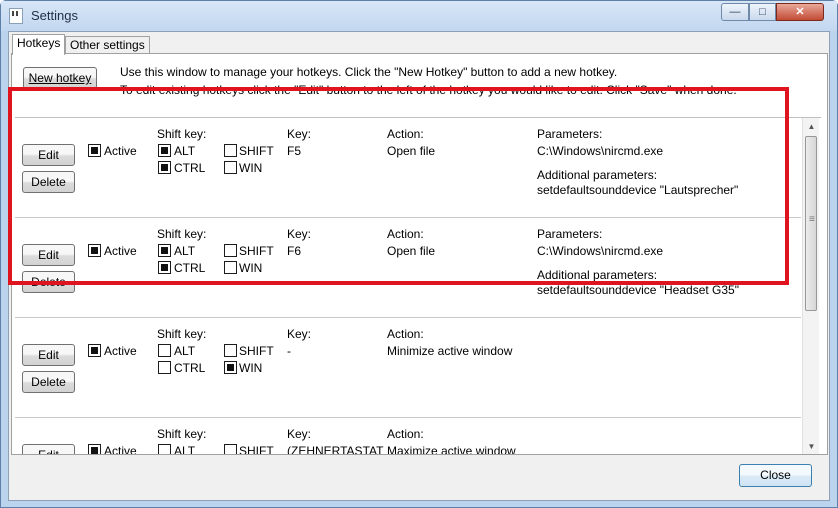  What do you see at coordinates (54, 15) in the screenshot?
I see `window-title: Settings` at bounding box center [54, 15].